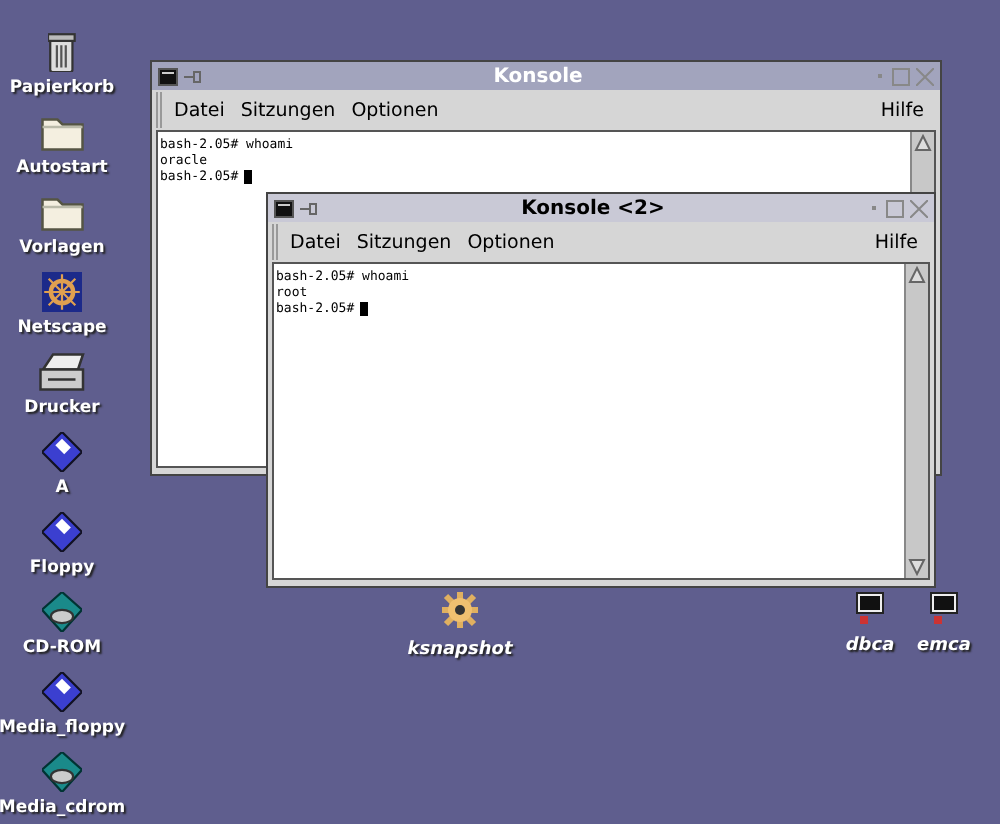  What do you see at coordinates (917, 567) in the screenshot?
I see `scroll-down-icon` at bounding box center [917, 567].